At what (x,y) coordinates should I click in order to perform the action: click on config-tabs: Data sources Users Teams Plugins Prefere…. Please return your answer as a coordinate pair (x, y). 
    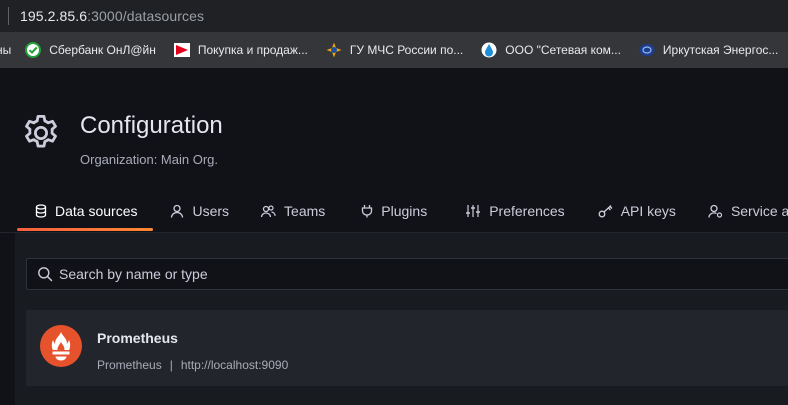
    Looking at the image, I should click on (394, 213).